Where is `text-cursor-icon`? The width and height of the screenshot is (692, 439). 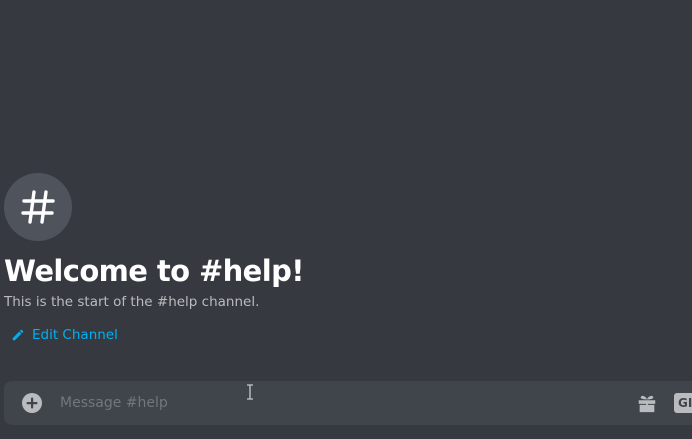 text-cursor-icon is located at coordinates (250, 392).